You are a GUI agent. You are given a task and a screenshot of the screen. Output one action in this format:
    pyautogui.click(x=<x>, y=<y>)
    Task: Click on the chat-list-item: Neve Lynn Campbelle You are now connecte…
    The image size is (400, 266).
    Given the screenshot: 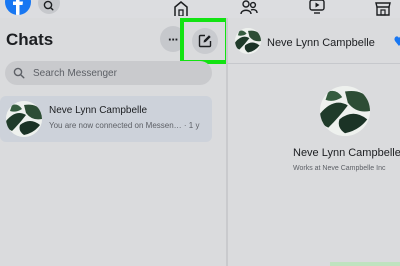 What is the action you would take?
    pyautogui.click(x=106, y=119)
    